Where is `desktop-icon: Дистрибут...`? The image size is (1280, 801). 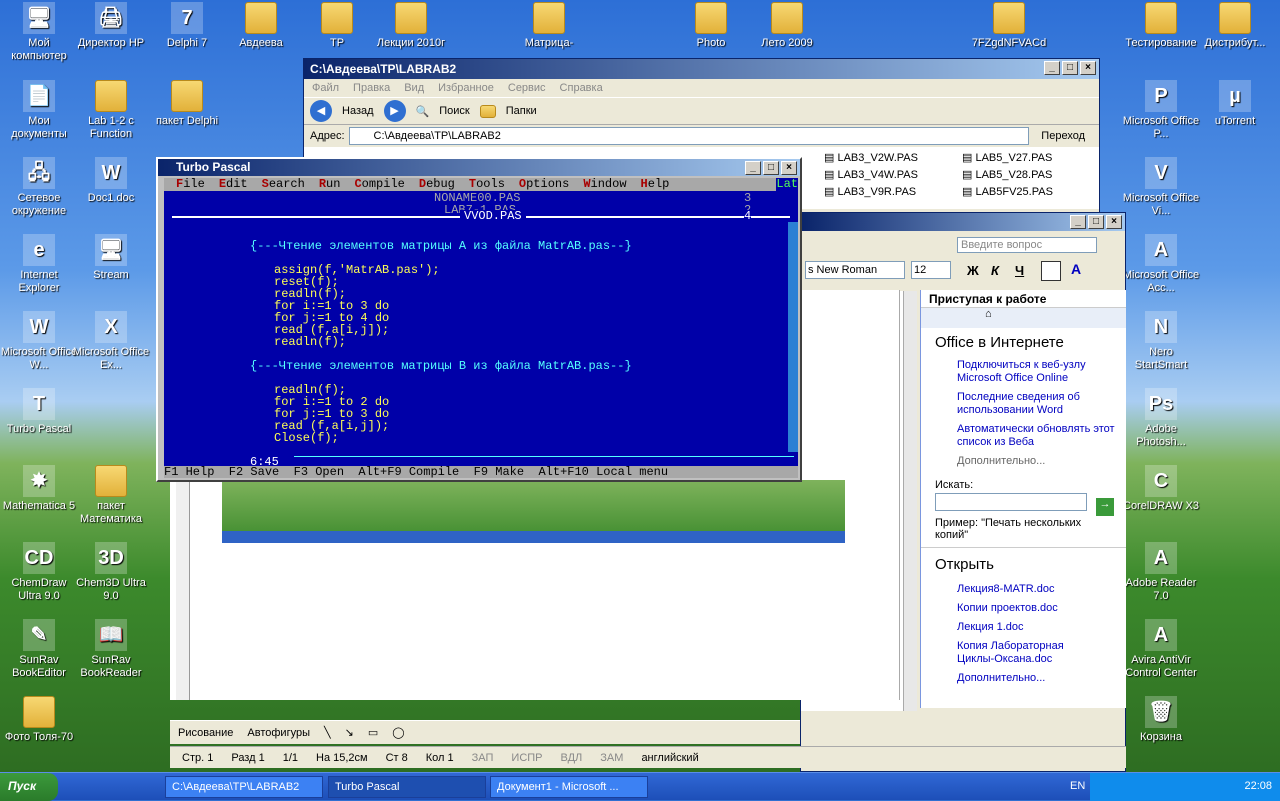
desktop-icon: Дистрибут... is located at coordinates (1235, 26).